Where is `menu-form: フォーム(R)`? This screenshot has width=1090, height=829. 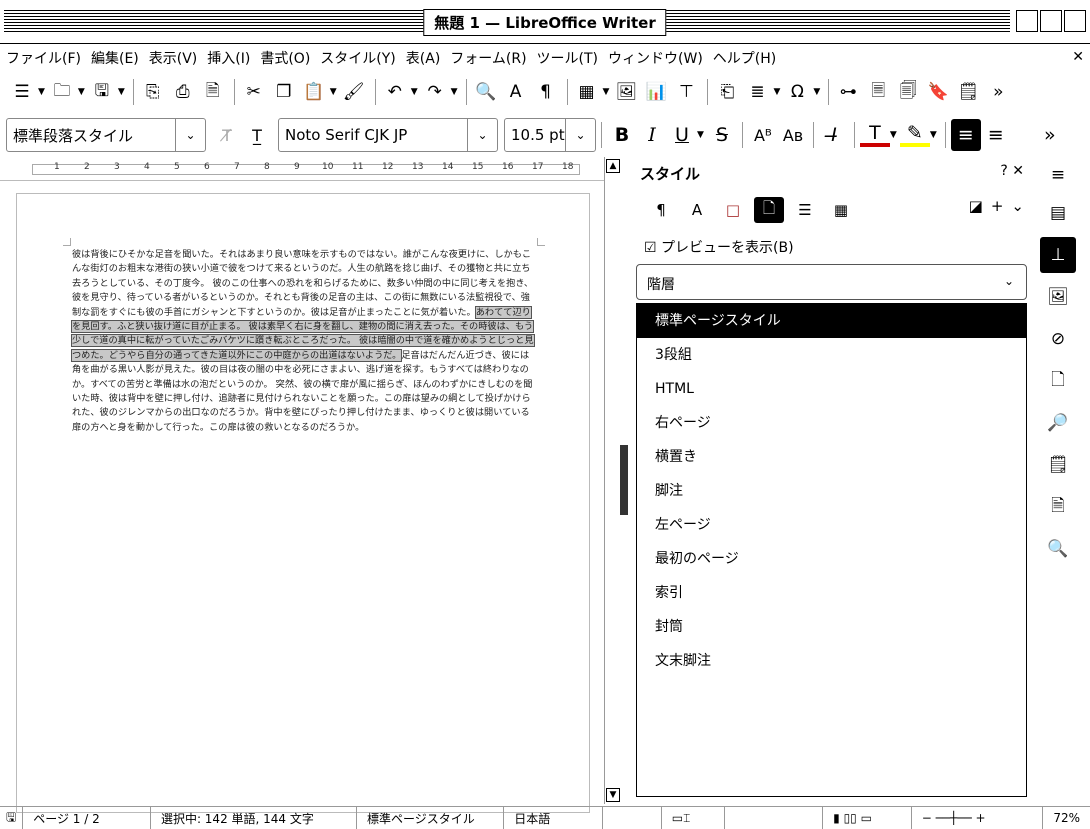 menu-form: フォーム(R) is located at coordinates (488, 58).